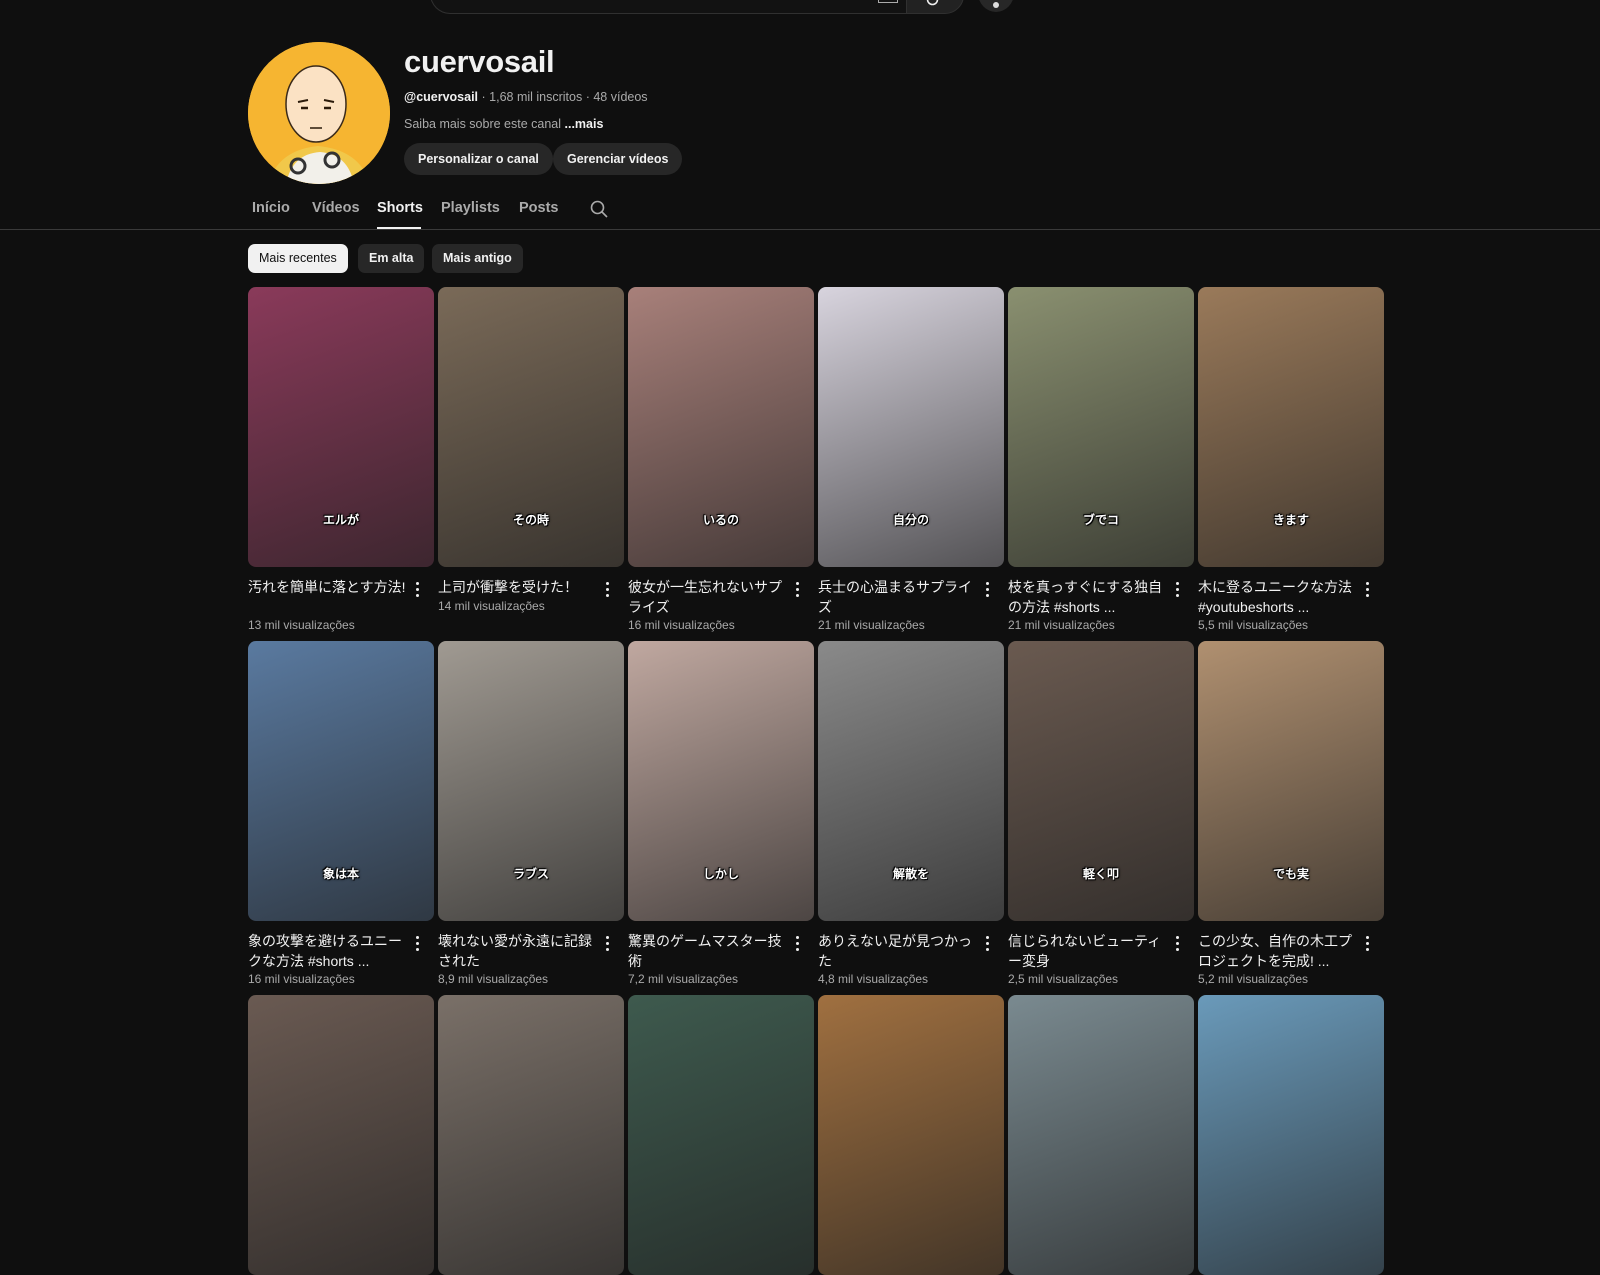  What do you see at coordinates (530, 874) in the screenshot?
I see `thumbnail-caption: ラブス` at bounding box center [530, 874].